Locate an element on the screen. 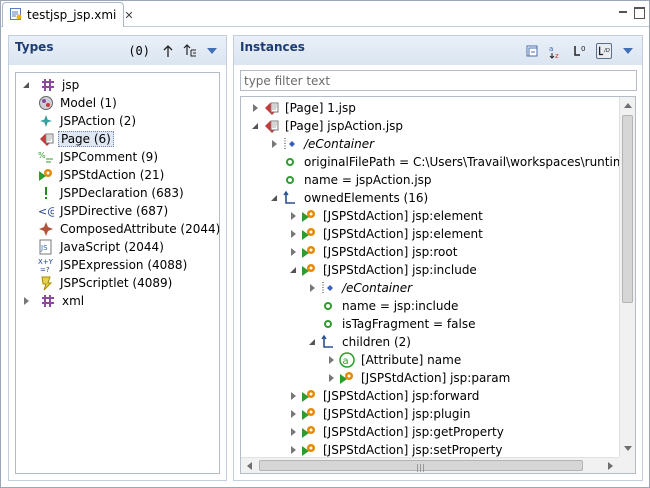 Image resolution: width=650 pixels, height=488 pixels. instance-tree-item: name = jspAction.jsp is located at coordinates (351, 180).